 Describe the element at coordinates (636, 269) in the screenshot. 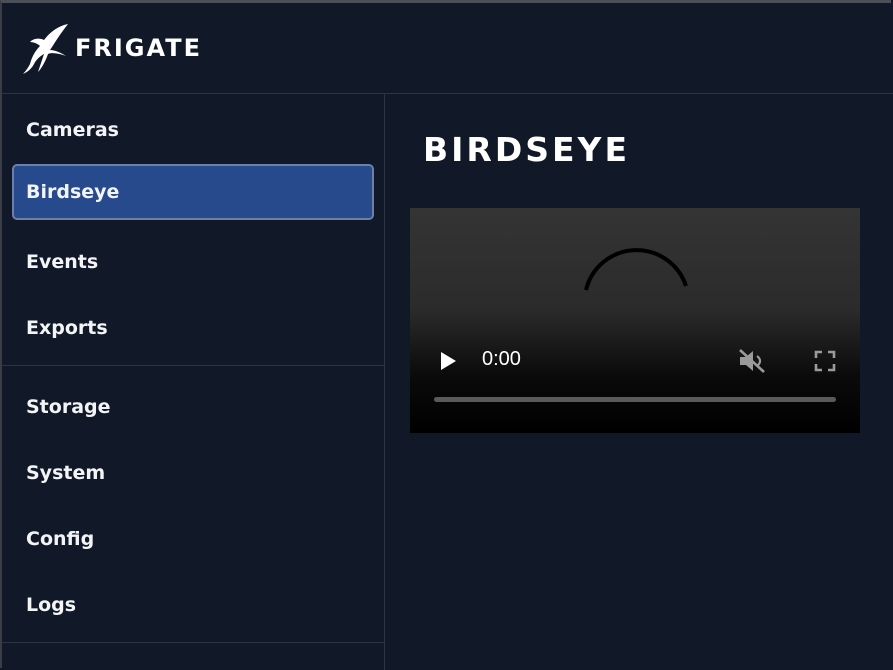

I see `loading-spinner-icon` at that location.